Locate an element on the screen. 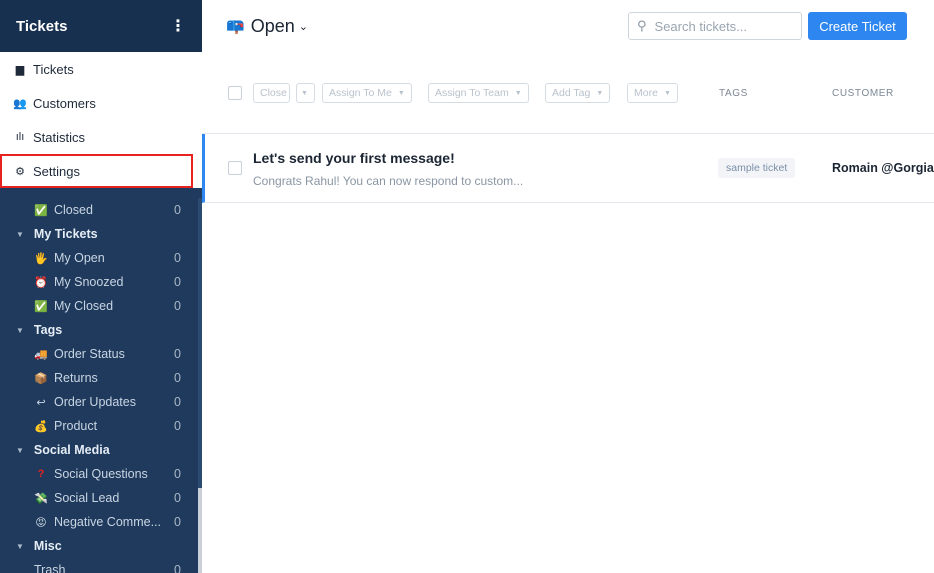  view-label: My Snoozed is located at coordinates (89, 282).